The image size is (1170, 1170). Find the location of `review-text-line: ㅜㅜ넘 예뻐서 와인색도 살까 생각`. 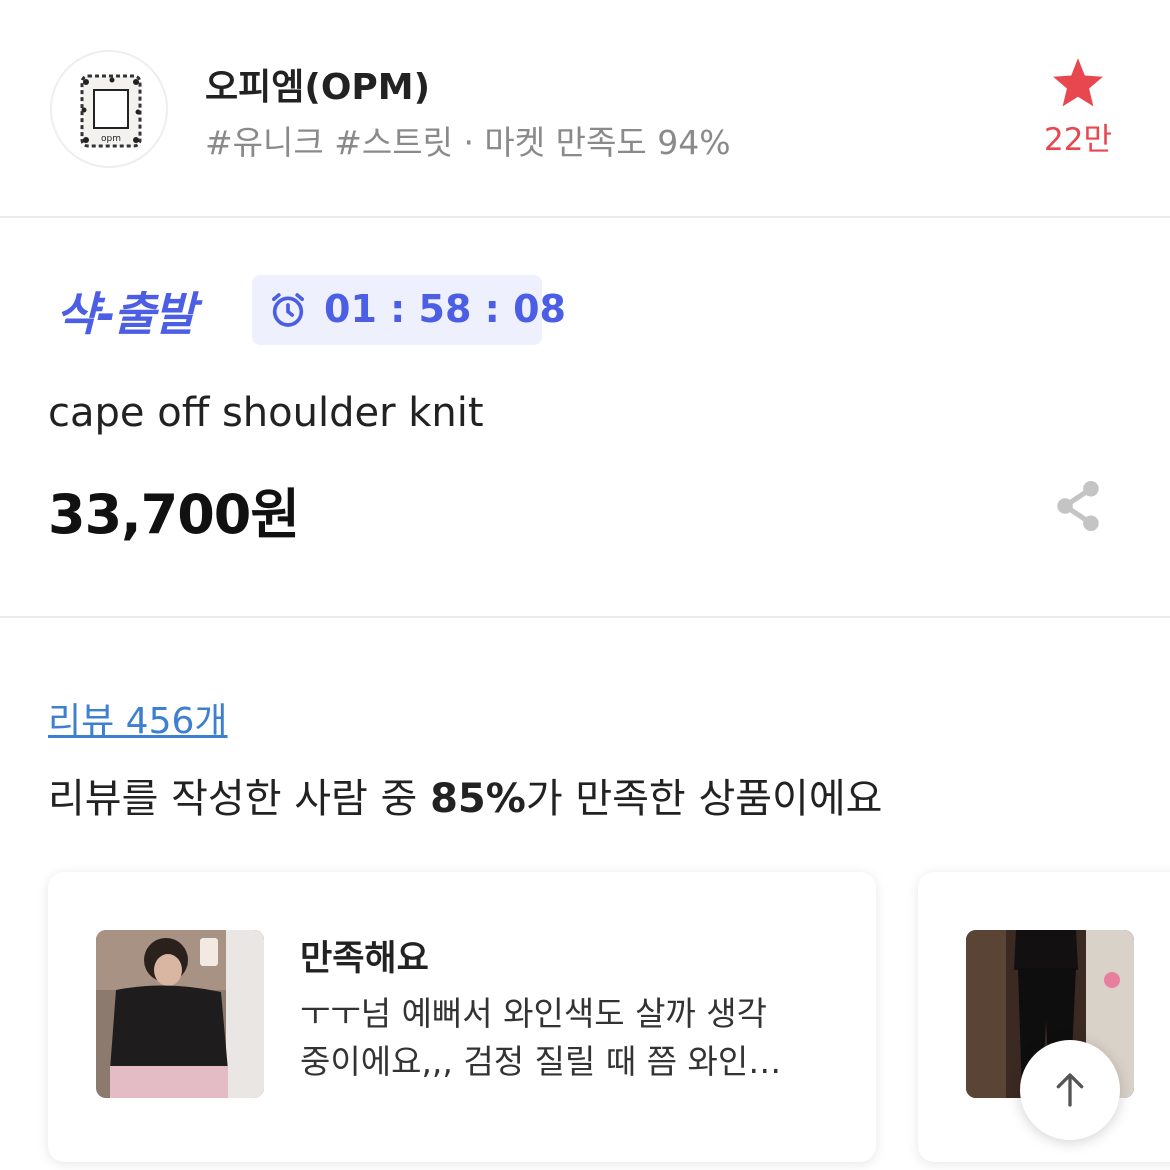

review-text-line: ㅜㅜ넘 예뻐서 와인색도 살까 생각 is located at coordinates (533, 1013).